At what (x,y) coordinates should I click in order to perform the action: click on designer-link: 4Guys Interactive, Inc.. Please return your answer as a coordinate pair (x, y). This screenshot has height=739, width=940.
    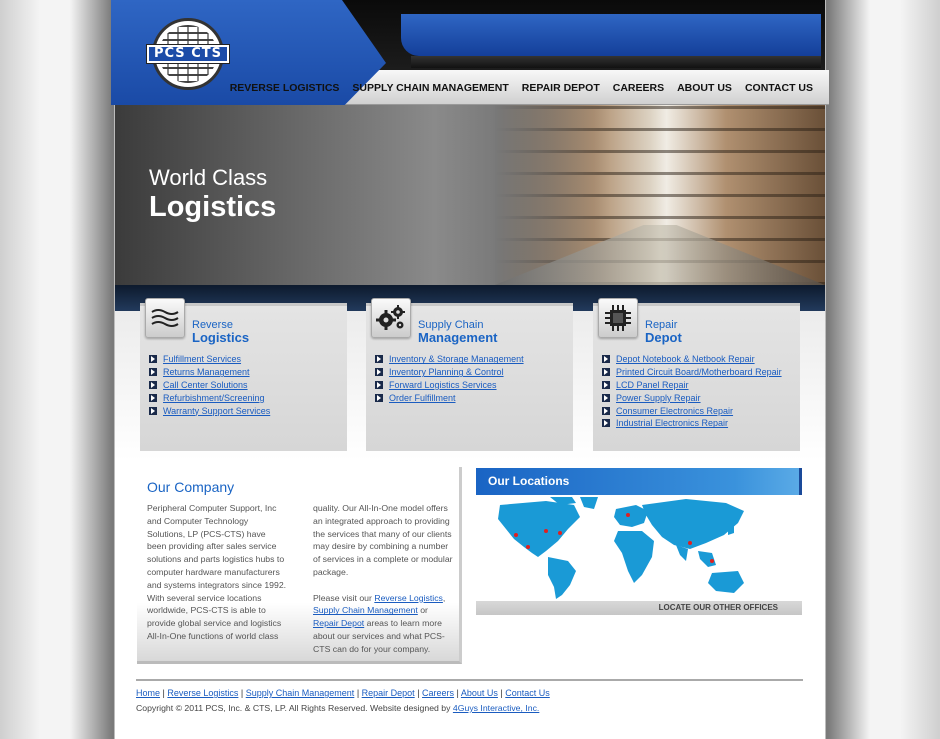
    Looking at the image, I should click on (496, 708).